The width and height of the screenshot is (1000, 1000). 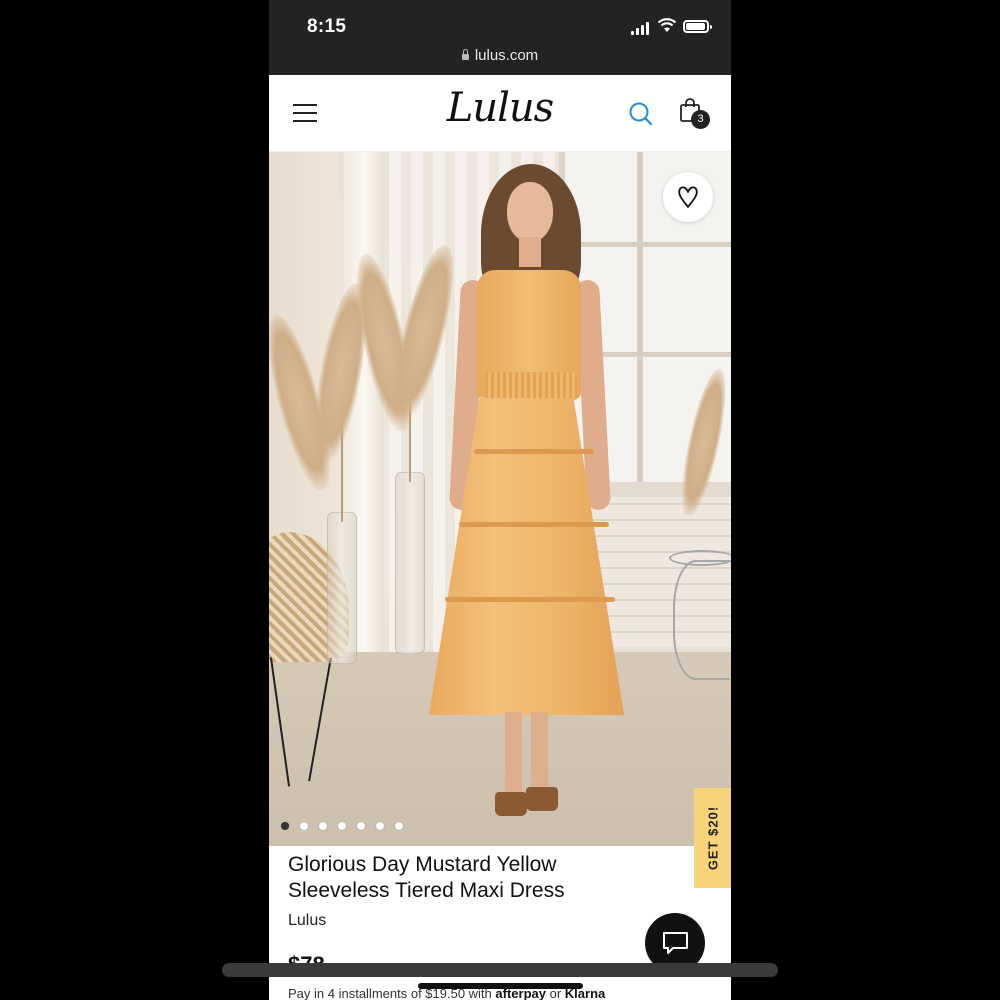 I want to click on horizontal-scrollbar, so click(x=500, y=970).